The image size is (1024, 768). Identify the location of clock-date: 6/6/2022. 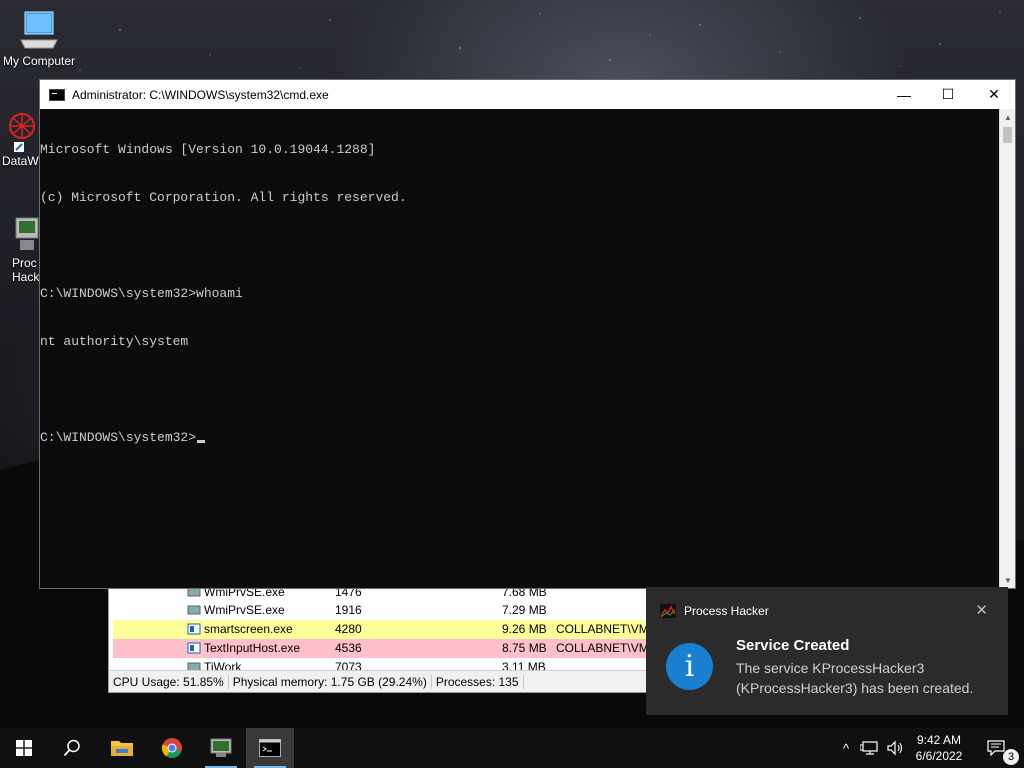
(939, 756).